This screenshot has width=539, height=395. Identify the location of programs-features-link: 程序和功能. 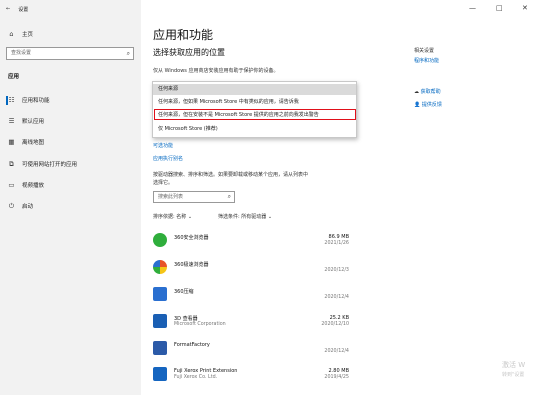
(426, 60).